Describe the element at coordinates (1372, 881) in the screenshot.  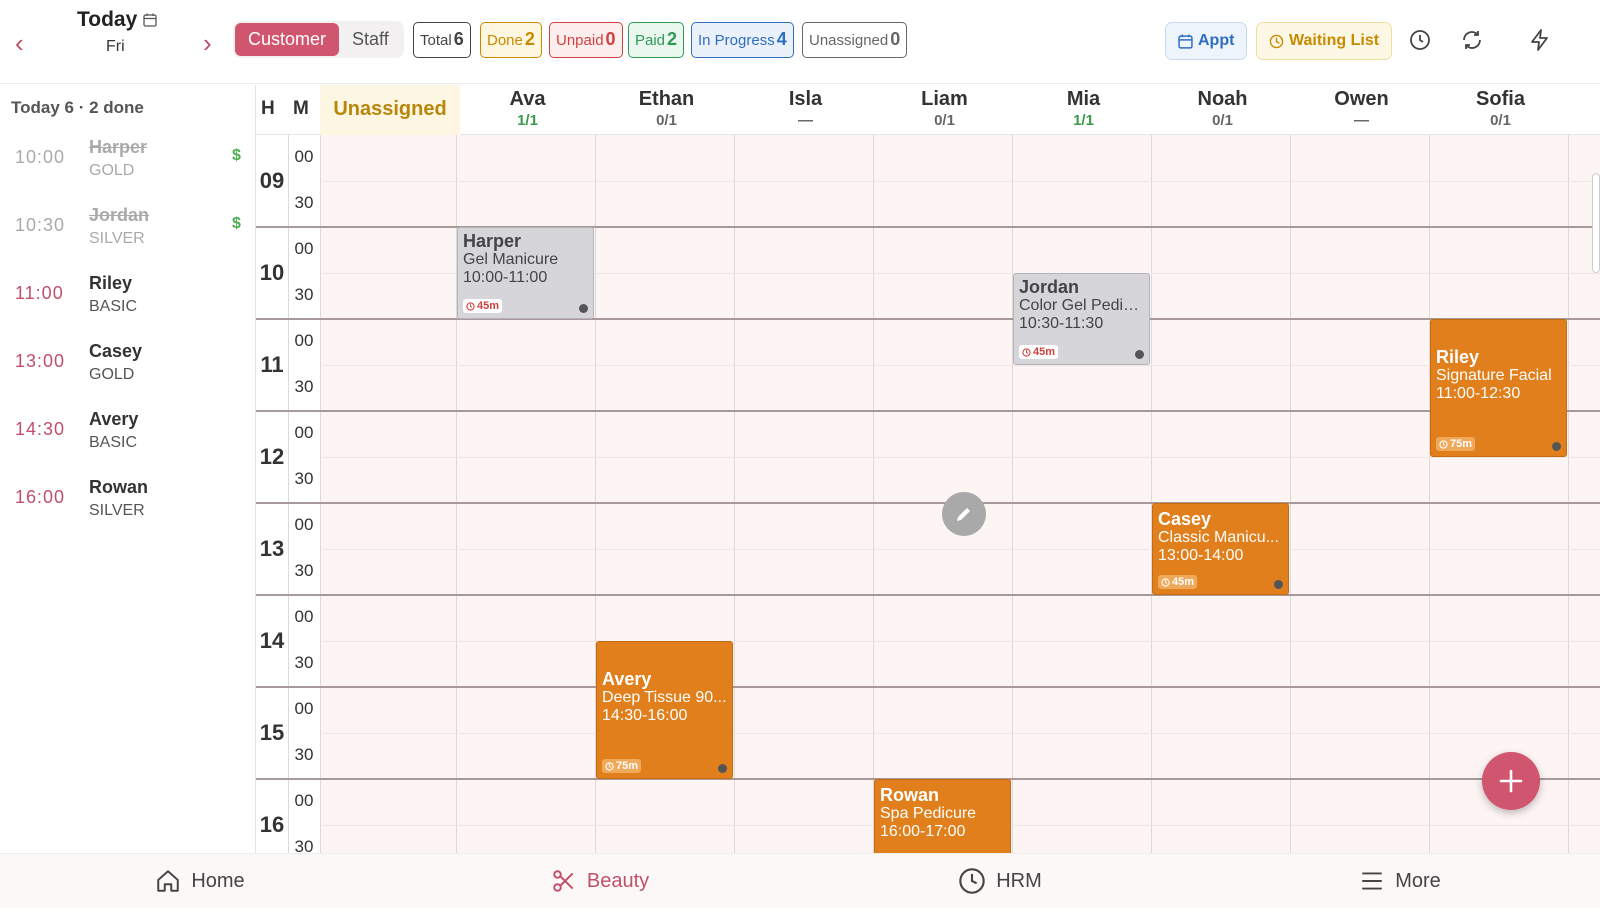
I see `menu-icon` at that location.